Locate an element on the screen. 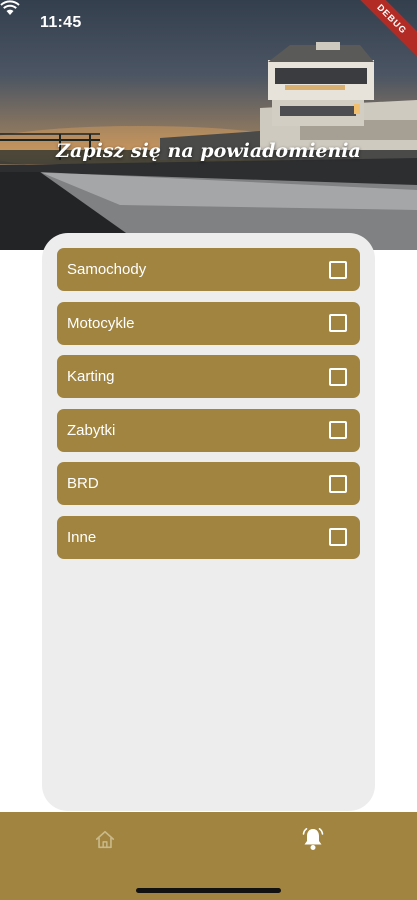 The height and width of the screenshot is (900, 417). checkbox-motocykle is located at coordinates (338, 323).